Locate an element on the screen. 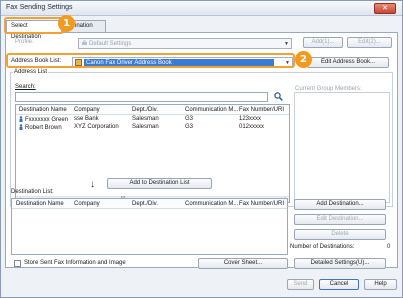 This screenshot has width=403, height=298. printer-icon is located at coordinates (84, 42).